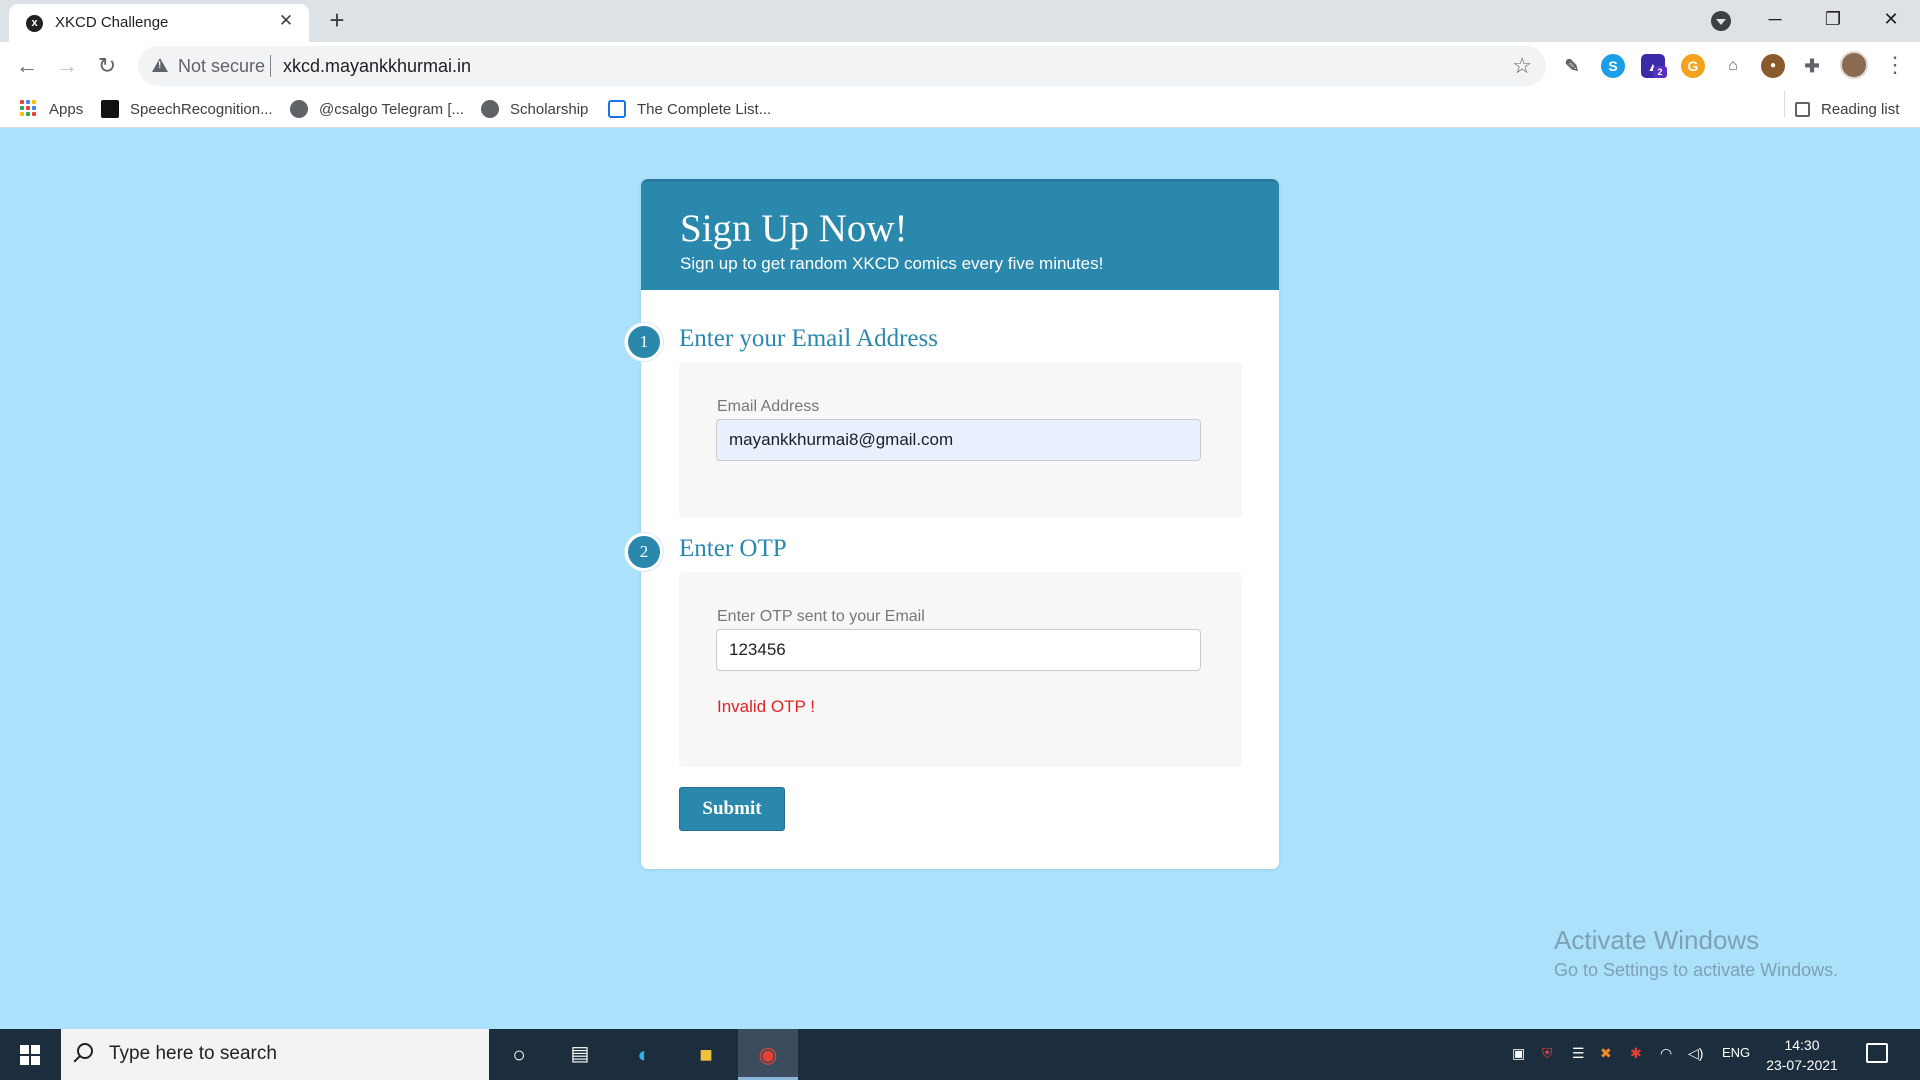 The width and height of the screenshot is (1920, 1080). What do you see at coordinates (377, 66) in the screenshot?
I see `url-text: xkcd.mayankkhurmai.in` at bounding box center [377, 66].